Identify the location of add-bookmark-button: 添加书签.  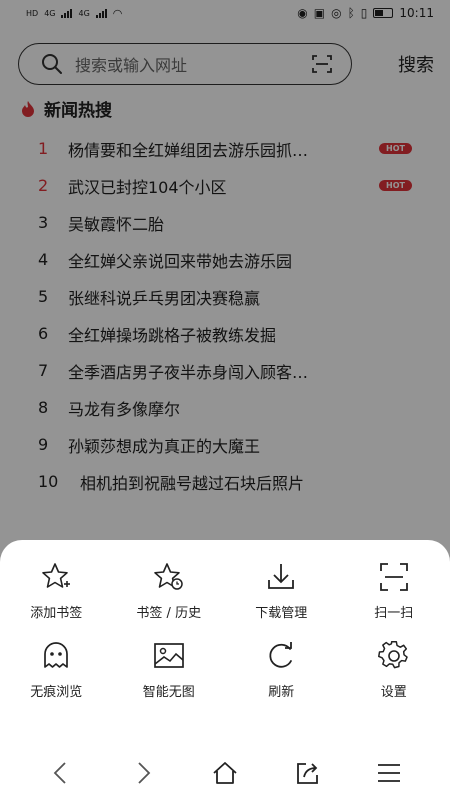
(56, 590).